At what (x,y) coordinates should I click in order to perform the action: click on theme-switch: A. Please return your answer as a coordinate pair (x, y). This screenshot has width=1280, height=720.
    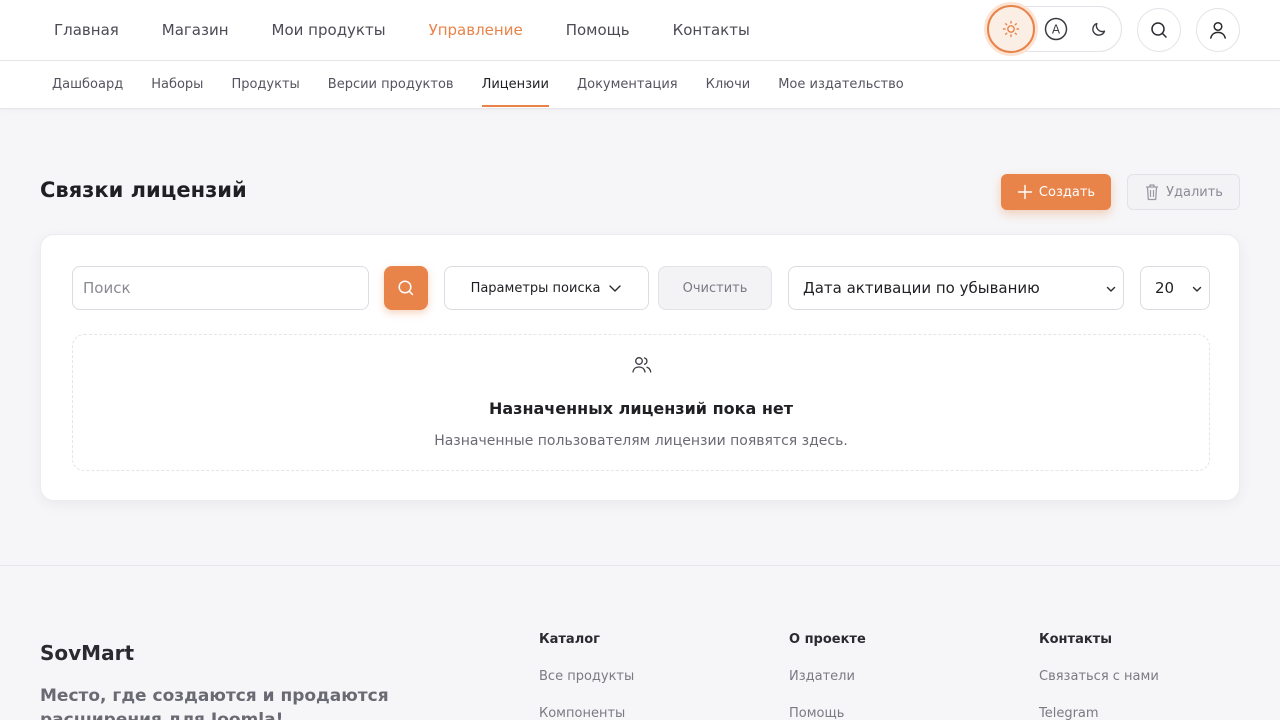
    Looking at the image, I should click on (1054, 29).